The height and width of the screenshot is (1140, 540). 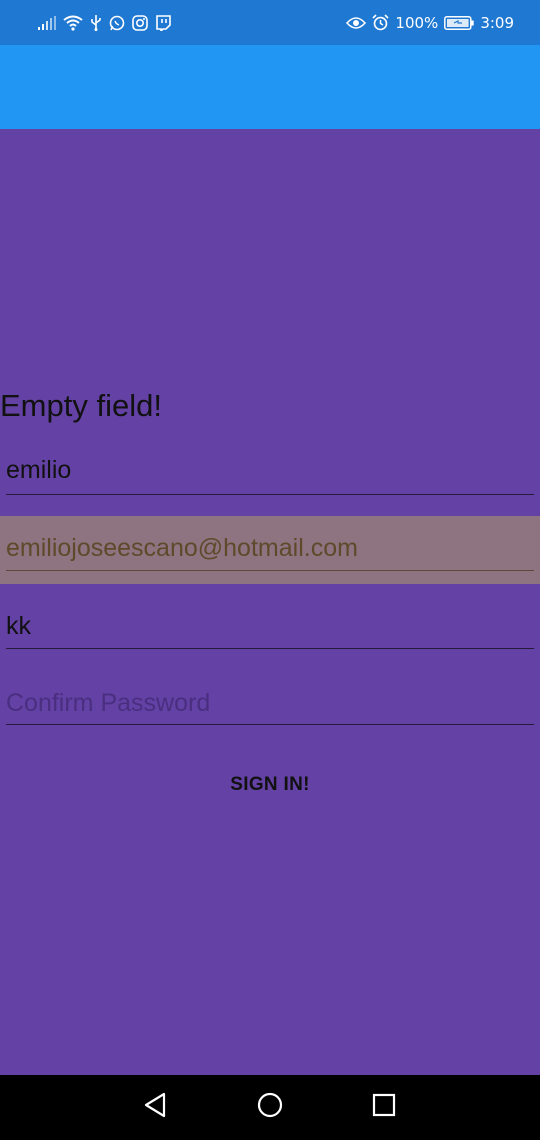 I want to click on wifi-icon, so click(x=73, y=23).